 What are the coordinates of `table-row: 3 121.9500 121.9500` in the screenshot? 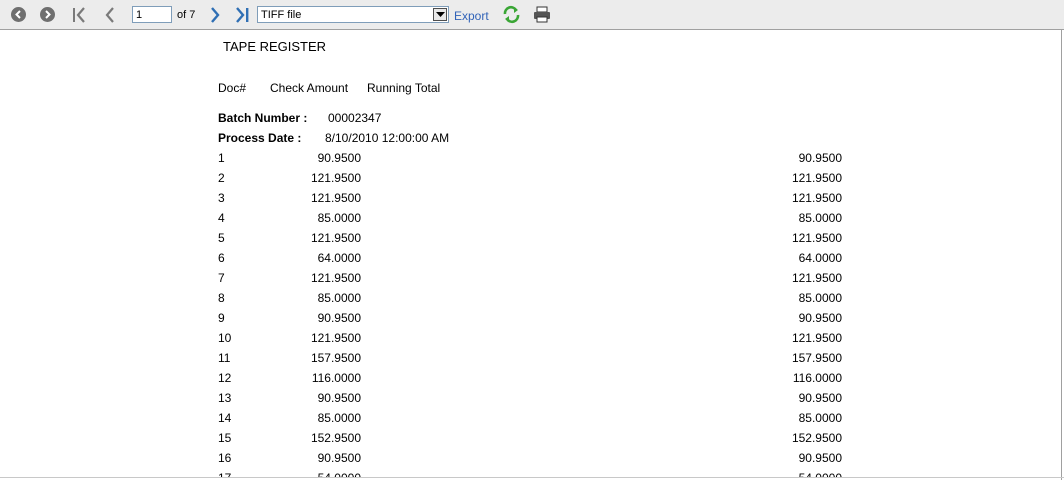 It's located at (530, 201).